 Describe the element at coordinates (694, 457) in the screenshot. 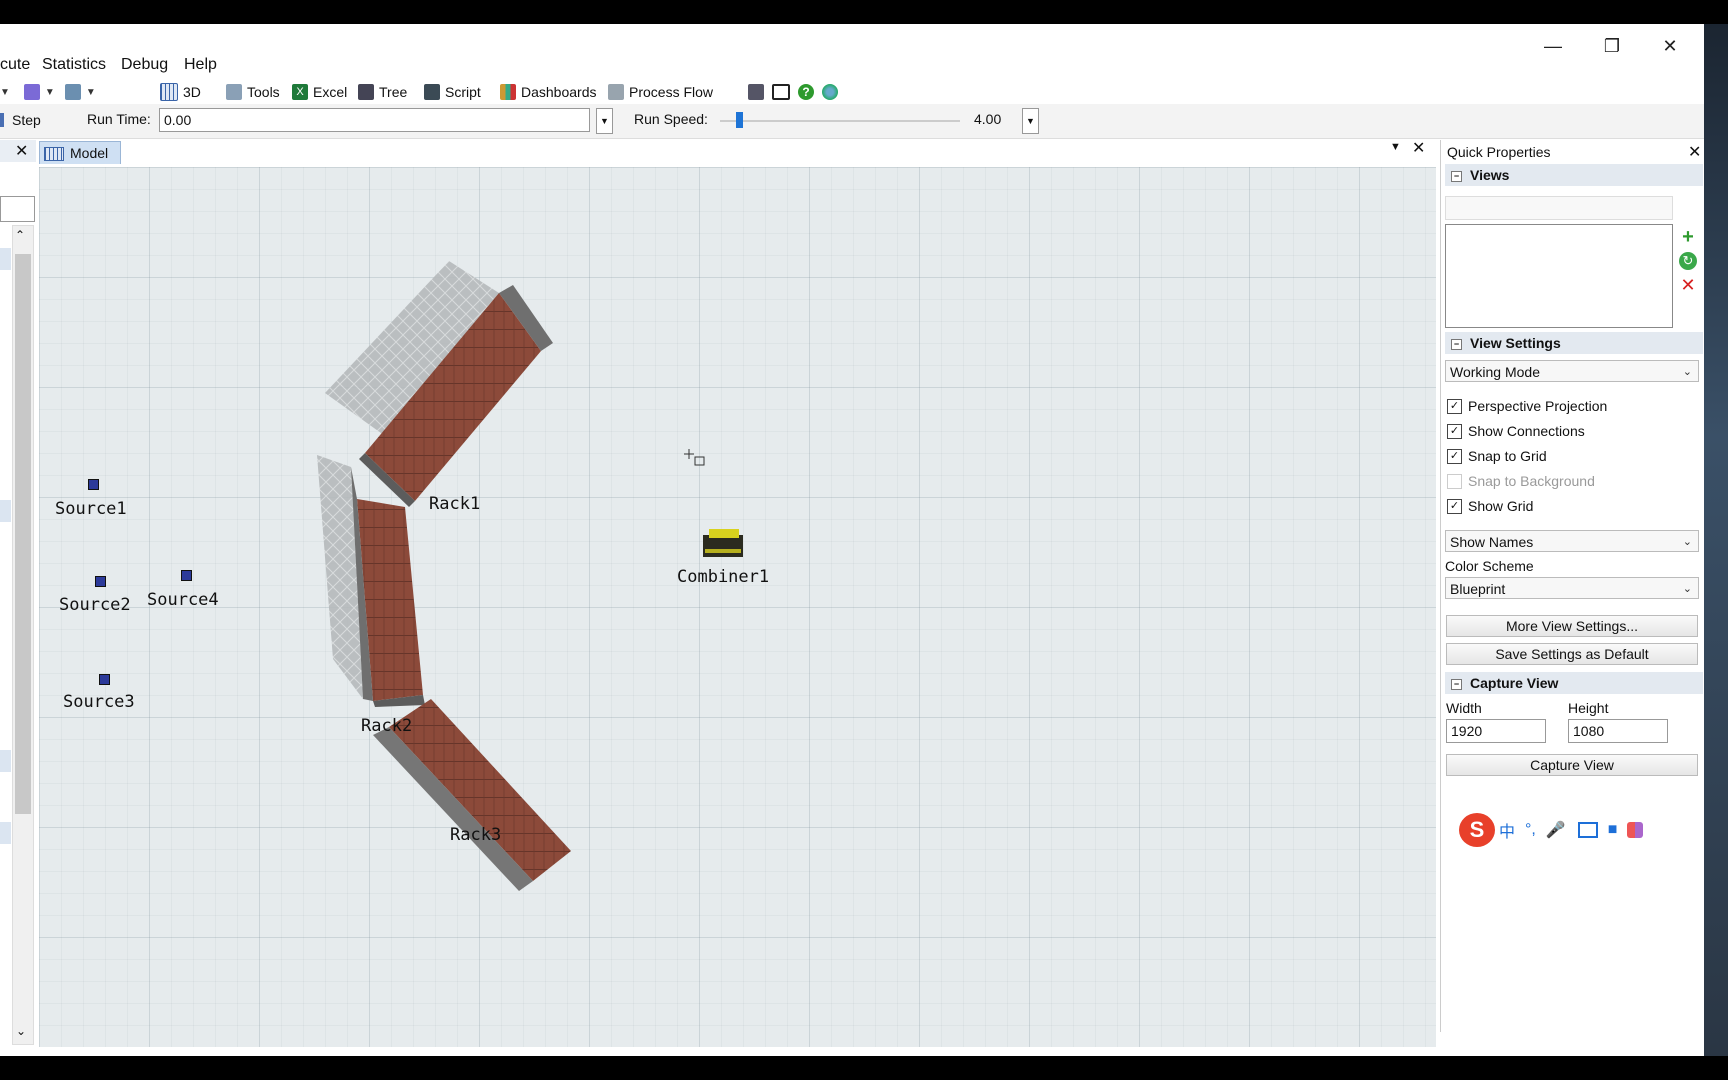

I see `move-cursor-icon` at that location.